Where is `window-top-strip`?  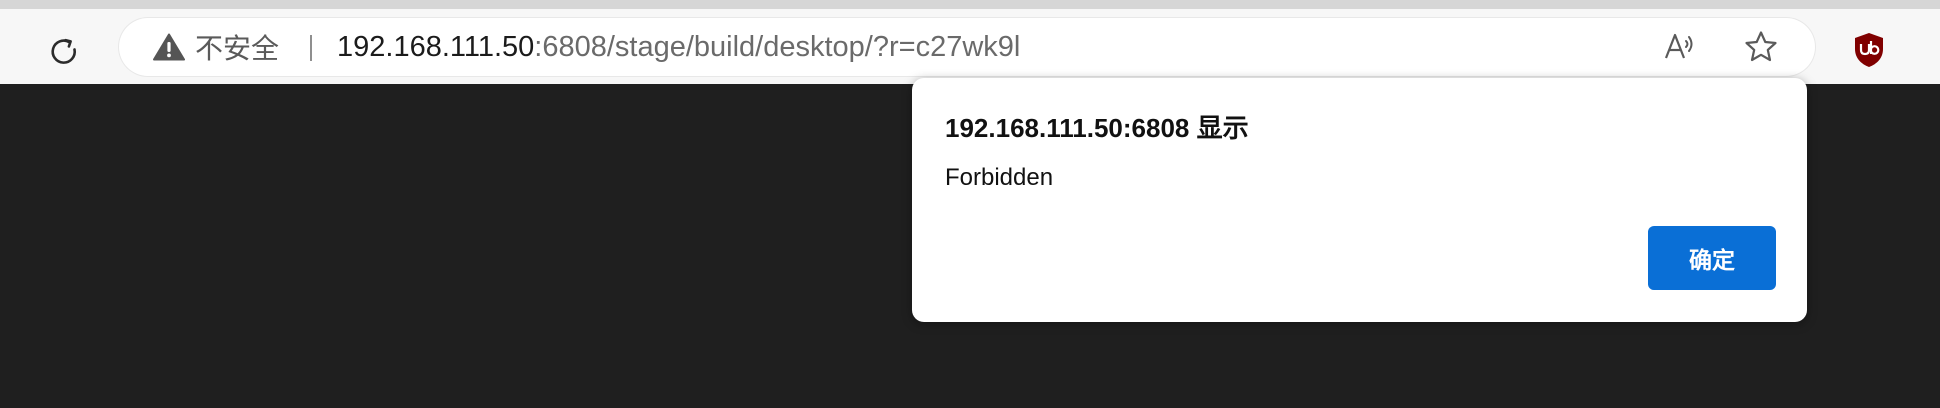
window-top-strip is located at coordinates (970, 4).